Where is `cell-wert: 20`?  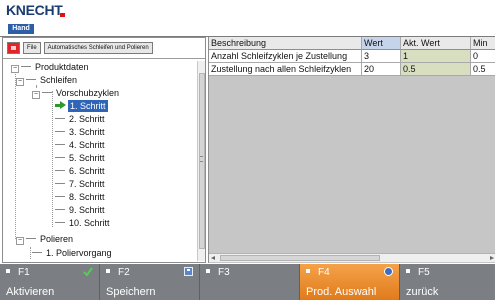
cell-wert: 20 is located at coordinates (381, 69).